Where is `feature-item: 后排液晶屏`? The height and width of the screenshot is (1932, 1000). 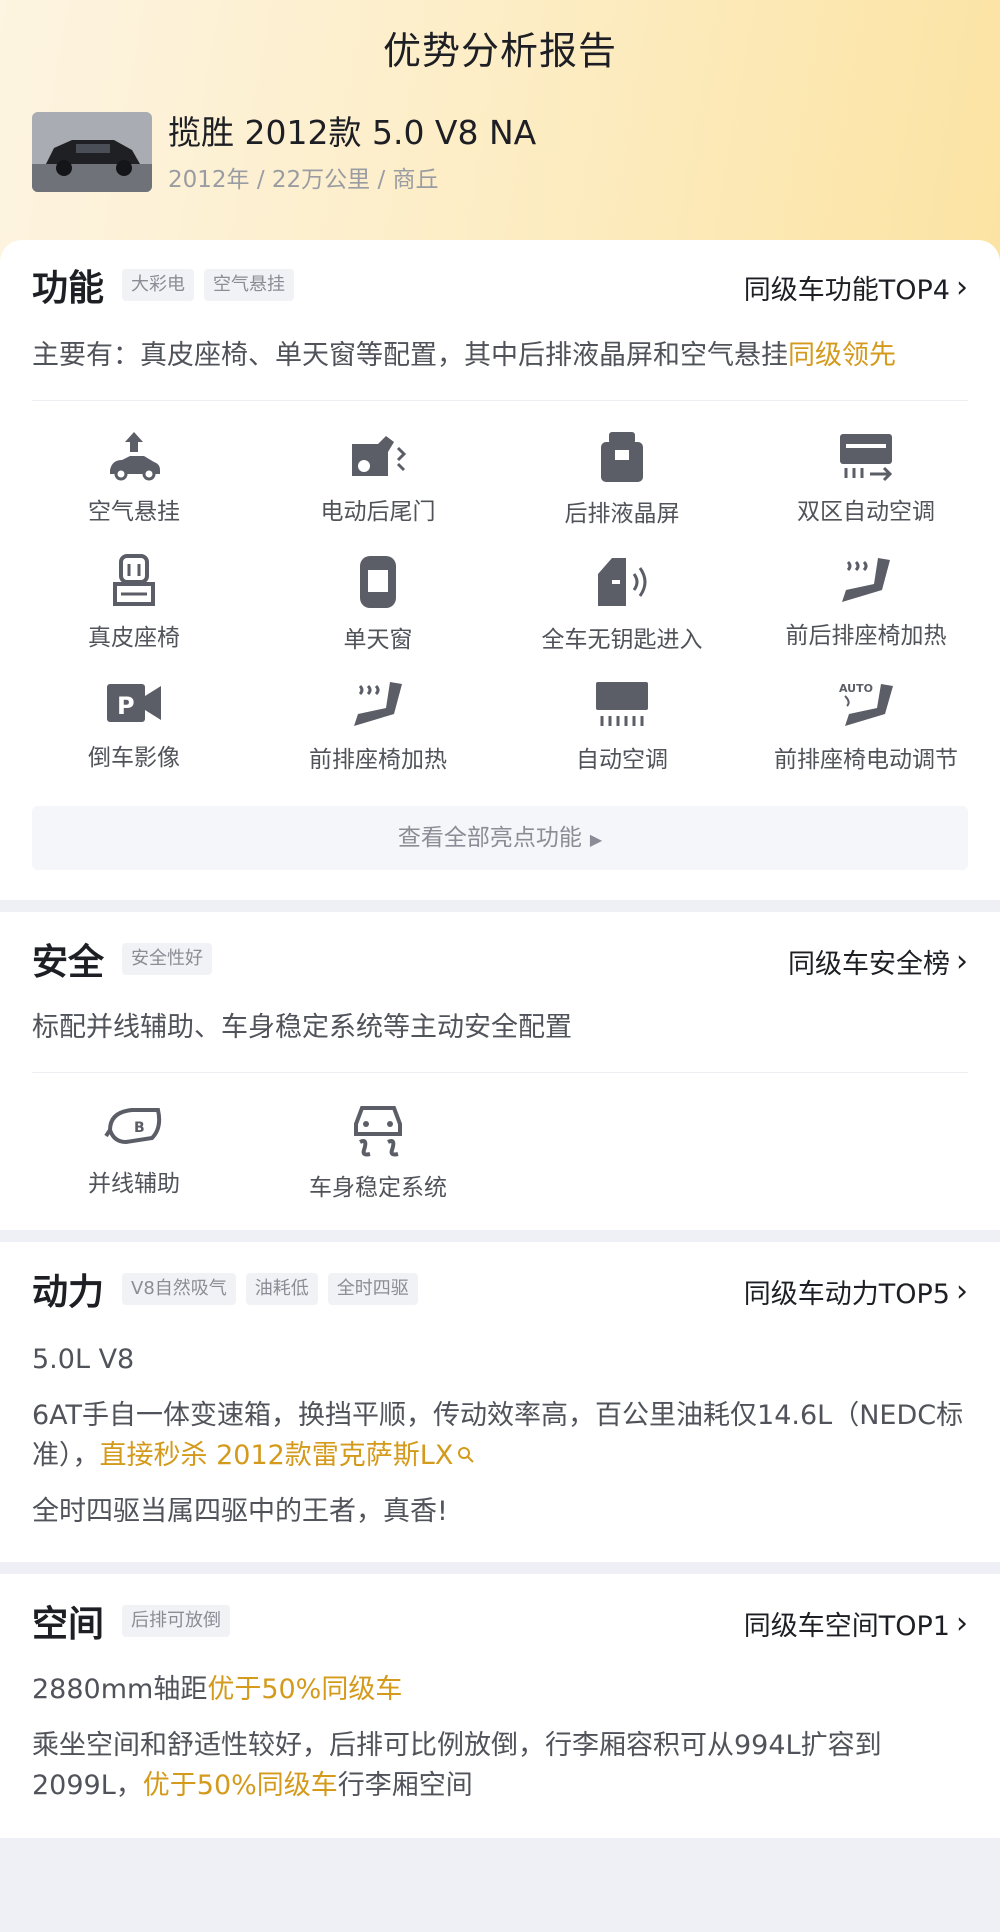 feature-item: 后排液晶屏 is located at coordinates (622, 479).